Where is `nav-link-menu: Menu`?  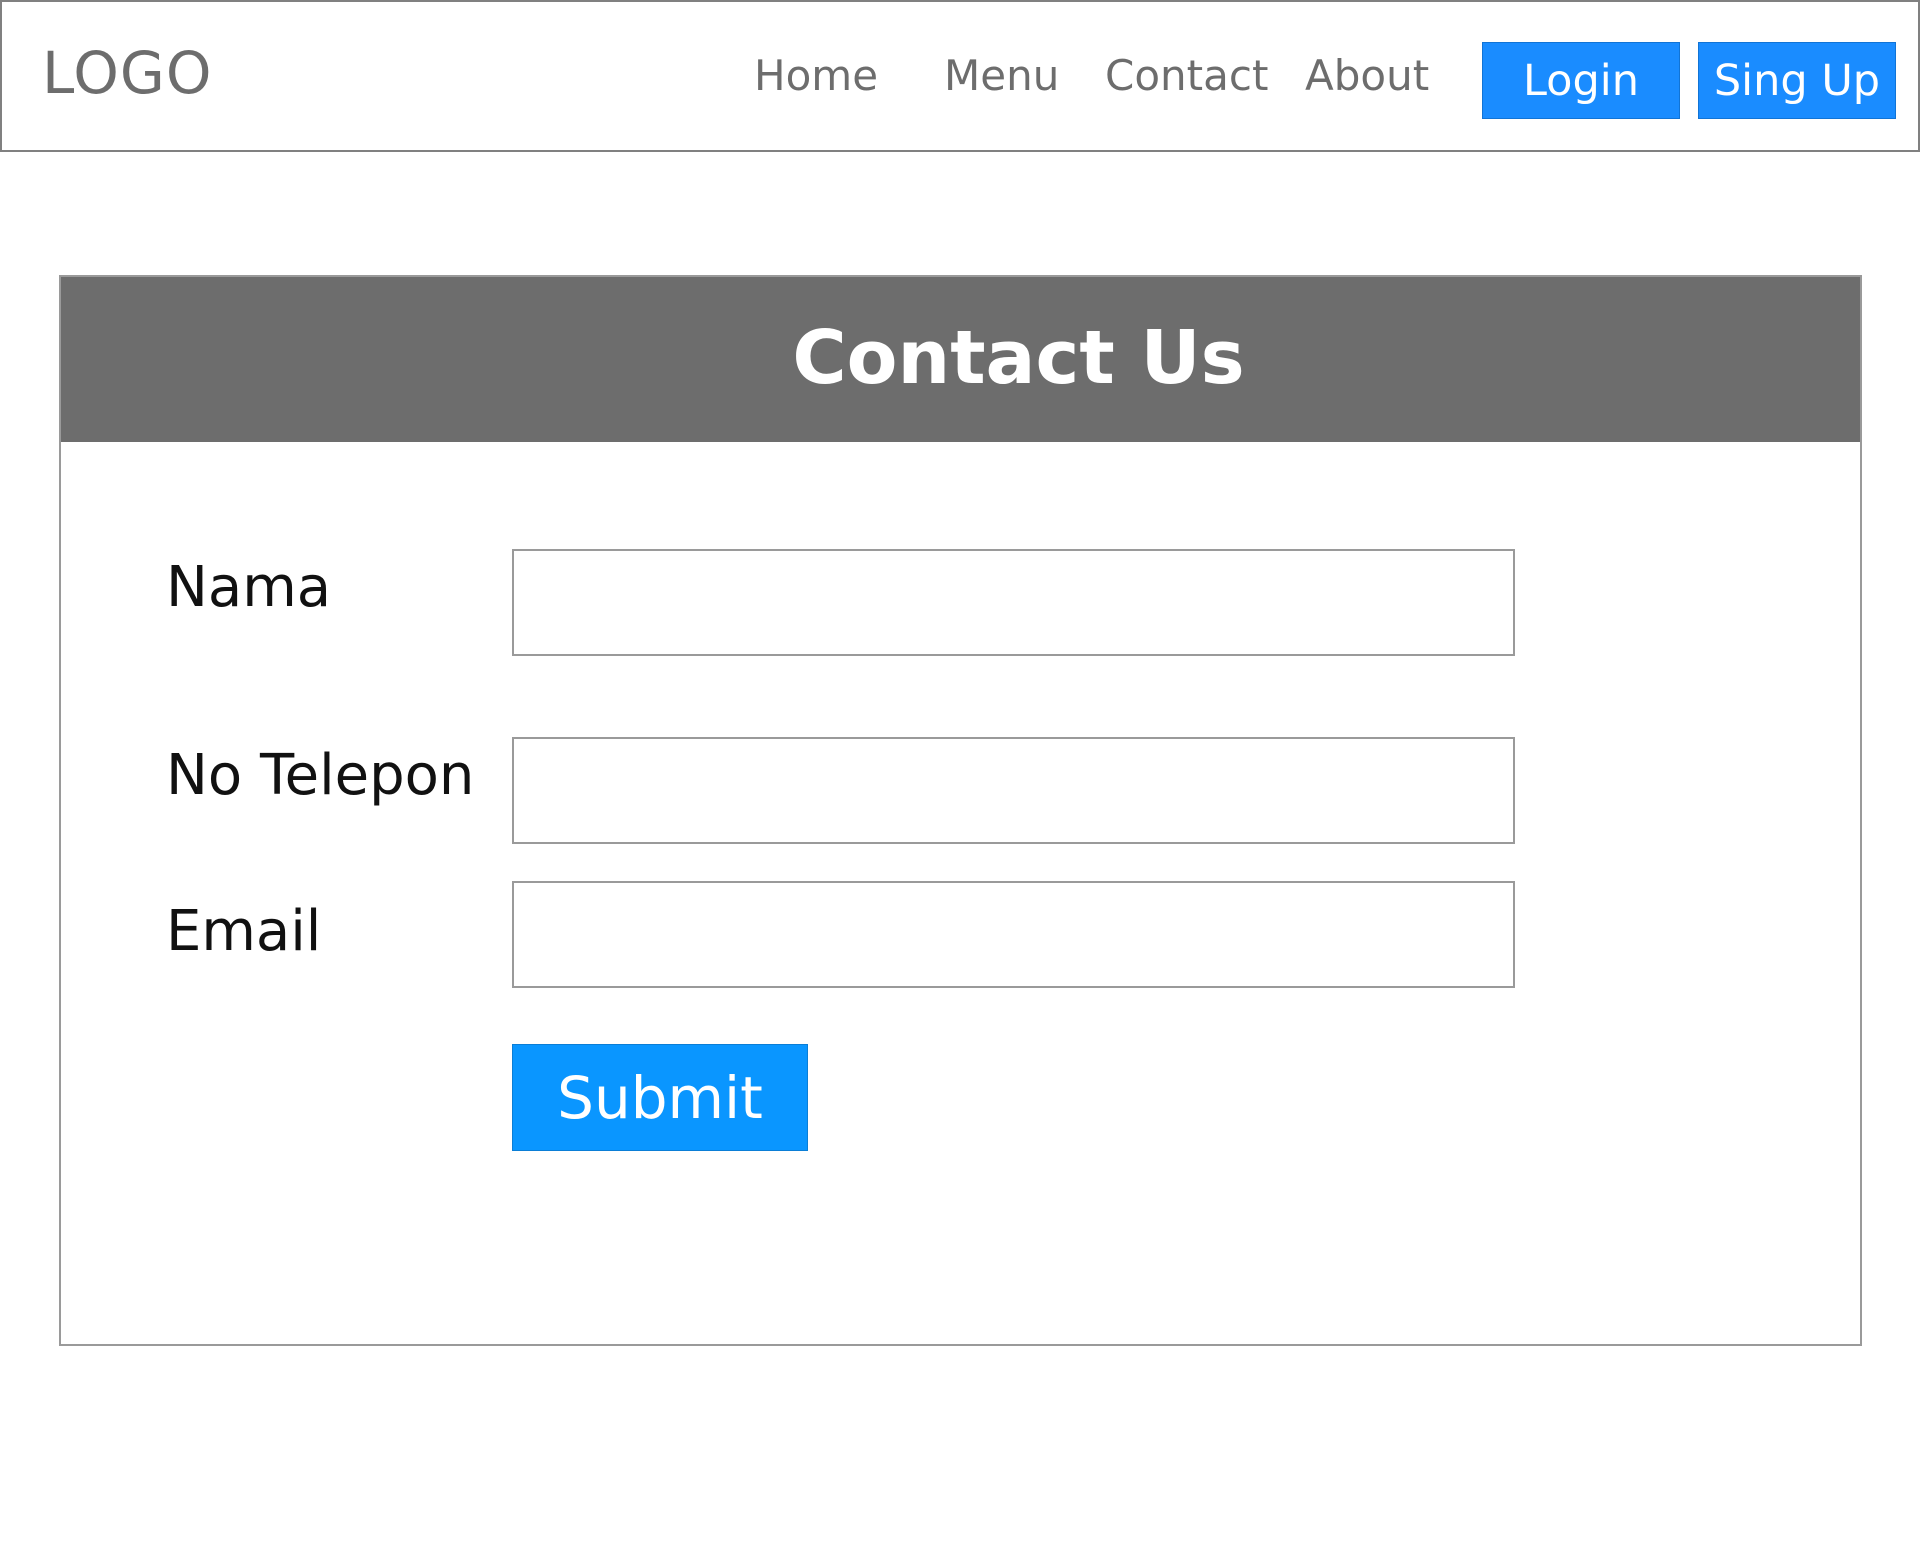 nav-link-menu: Menu is located at coordinates (1001, 76).